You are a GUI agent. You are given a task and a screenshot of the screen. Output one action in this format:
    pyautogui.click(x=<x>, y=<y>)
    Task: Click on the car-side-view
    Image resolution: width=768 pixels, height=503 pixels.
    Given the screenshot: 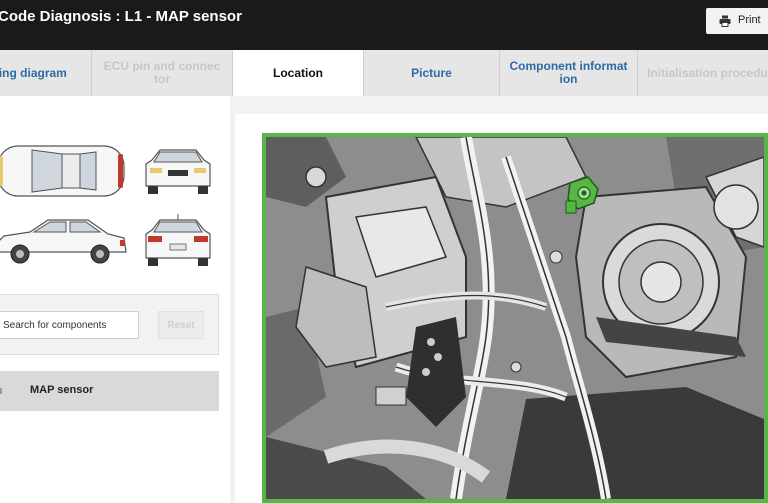 What is the action you would take?
    pyautogui.click(x=65, y=240)
    